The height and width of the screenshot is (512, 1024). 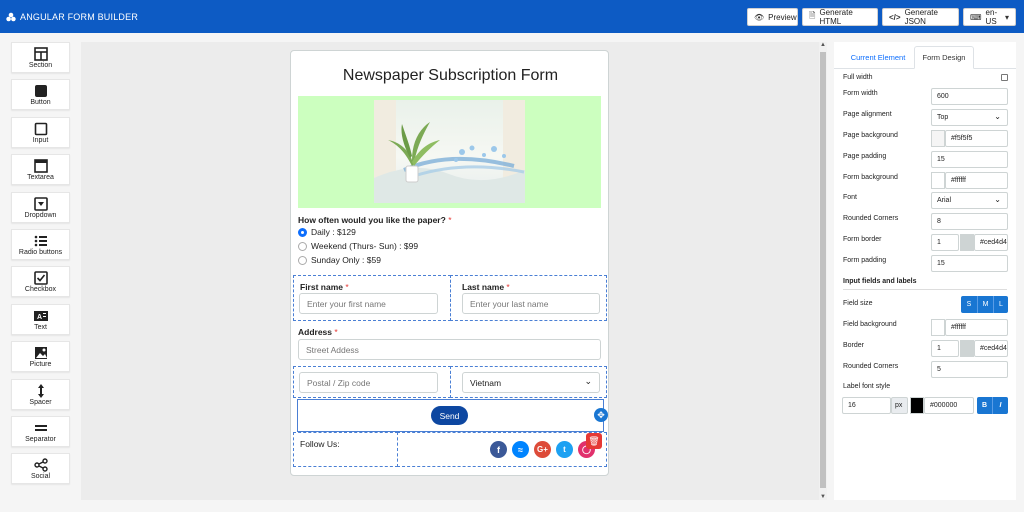 I want to click on tool-social: Social, so click(x=40, y=469).